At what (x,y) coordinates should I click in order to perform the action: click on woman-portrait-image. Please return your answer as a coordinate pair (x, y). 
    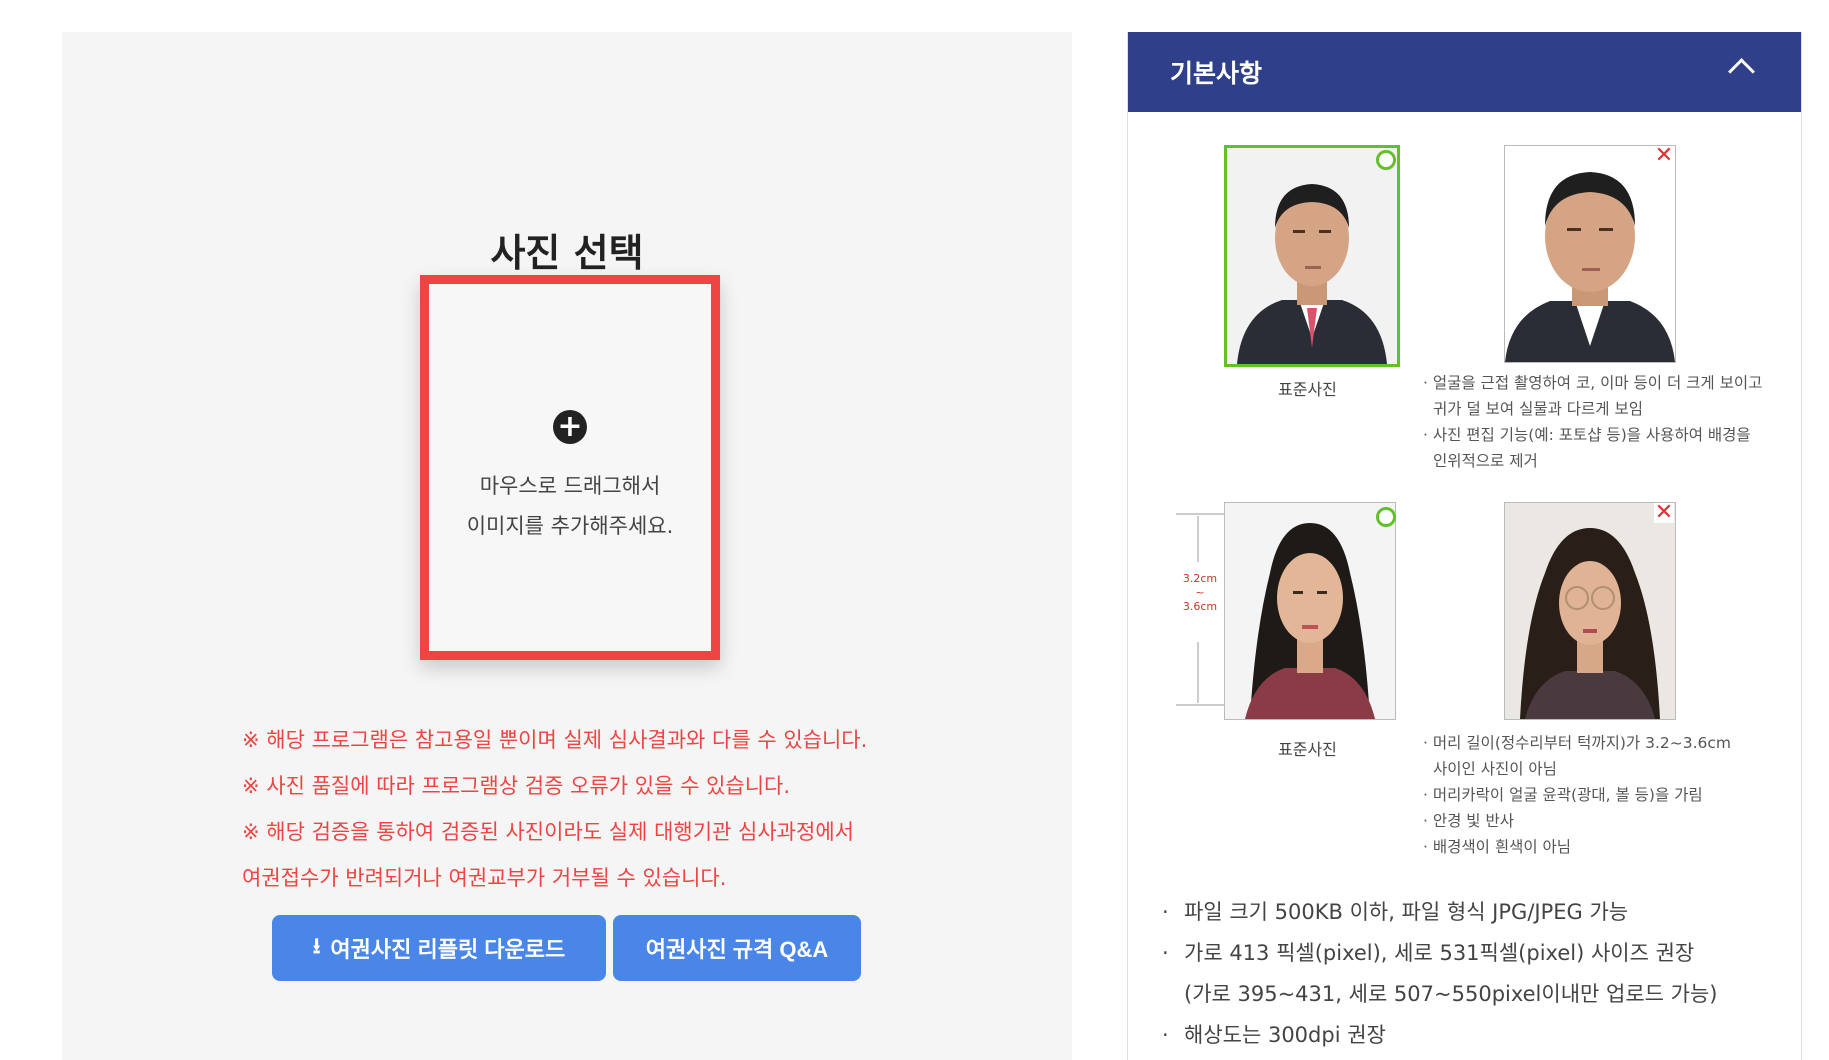
    Looking at the image, I should click on (1310, 611).